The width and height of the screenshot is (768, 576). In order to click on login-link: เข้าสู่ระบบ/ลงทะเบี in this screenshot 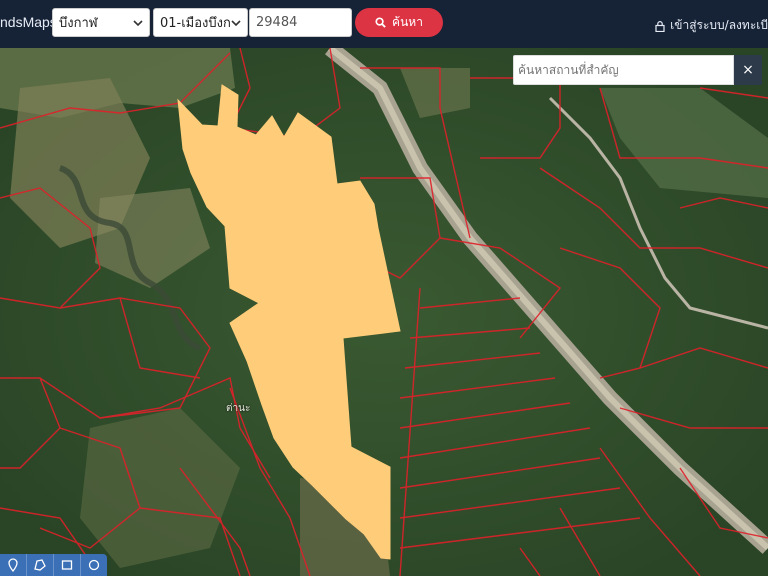, I will do `click(711, 25)`.